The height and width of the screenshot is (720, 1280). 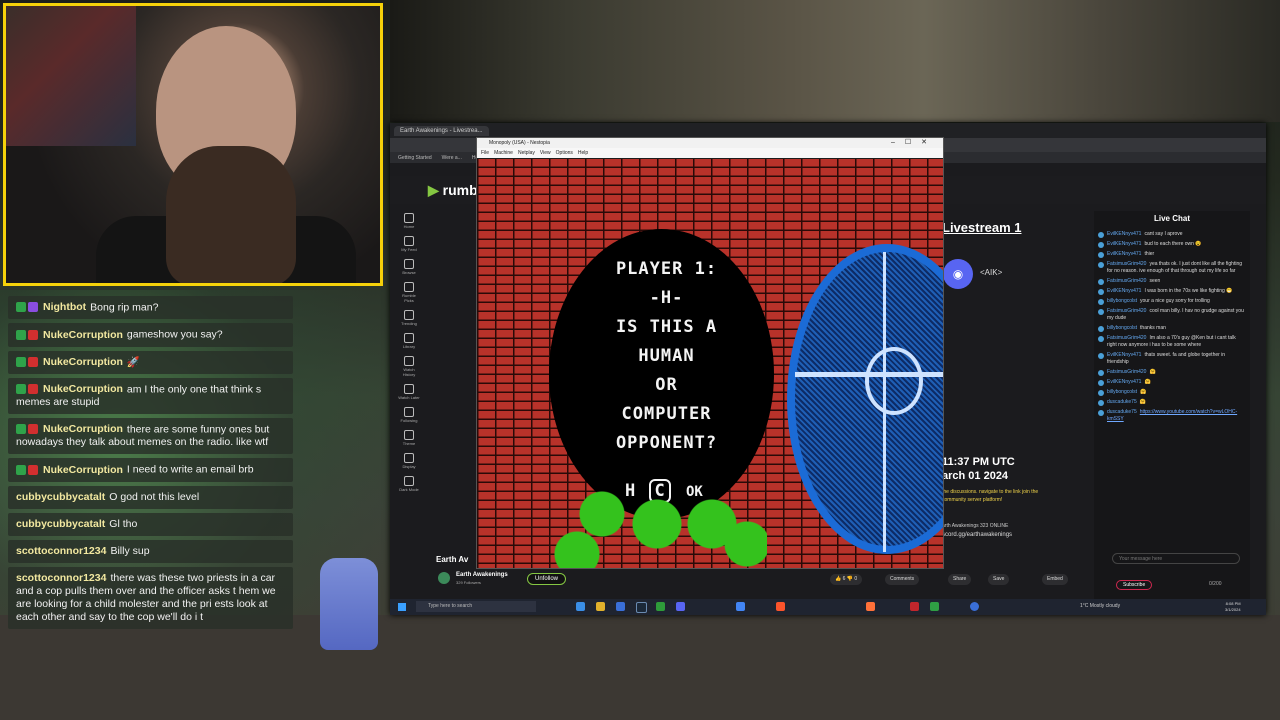 I want to click on nav-item-dark-mode: Dark Mode, so click(x=409, y=484).